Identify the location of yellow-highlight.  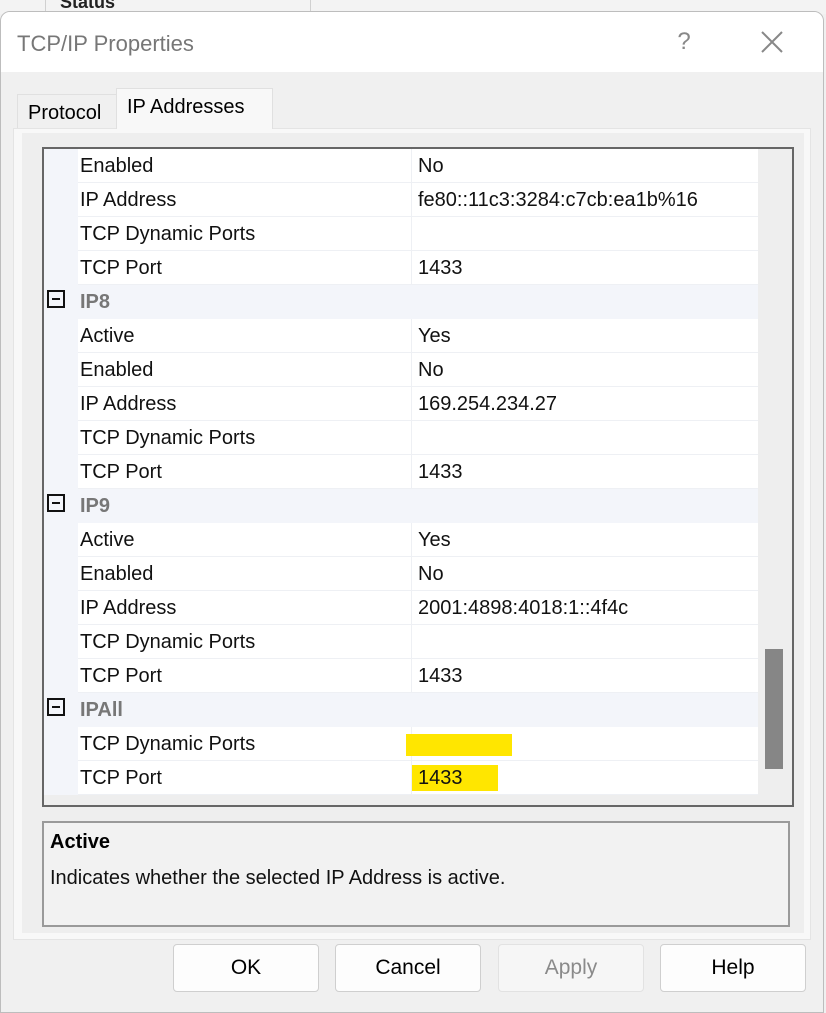
(459, 745).